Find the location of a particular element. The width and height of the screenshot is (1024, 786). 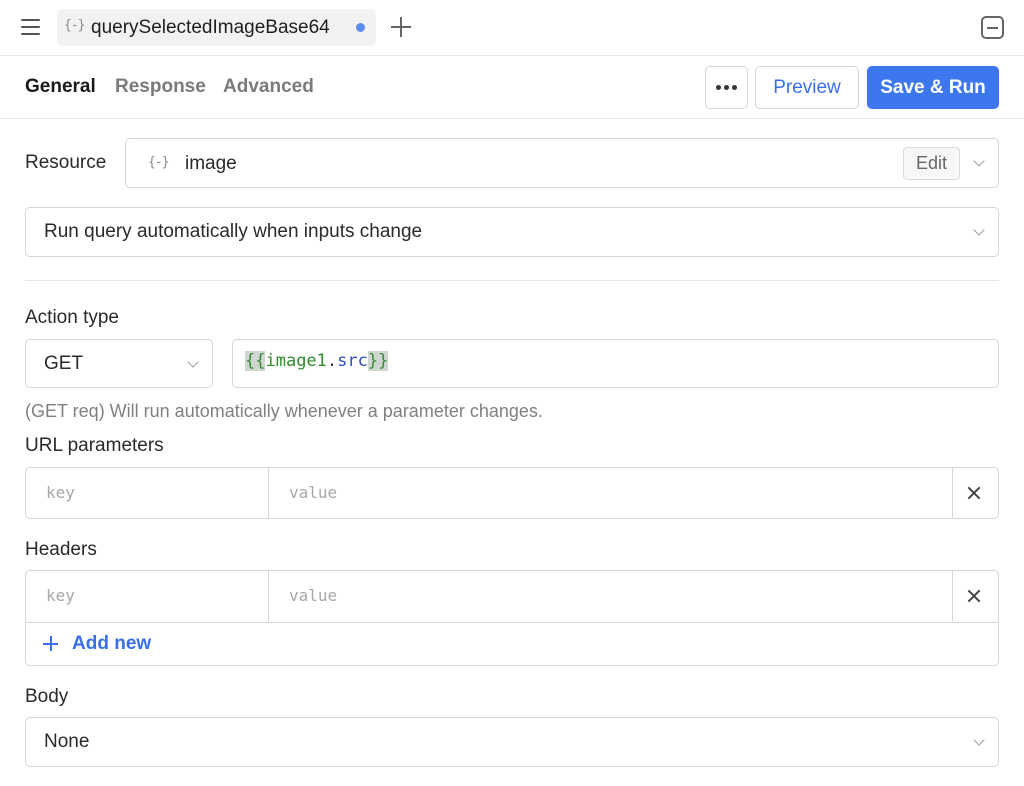

method-select: GET is located at coordinates (119, 363).